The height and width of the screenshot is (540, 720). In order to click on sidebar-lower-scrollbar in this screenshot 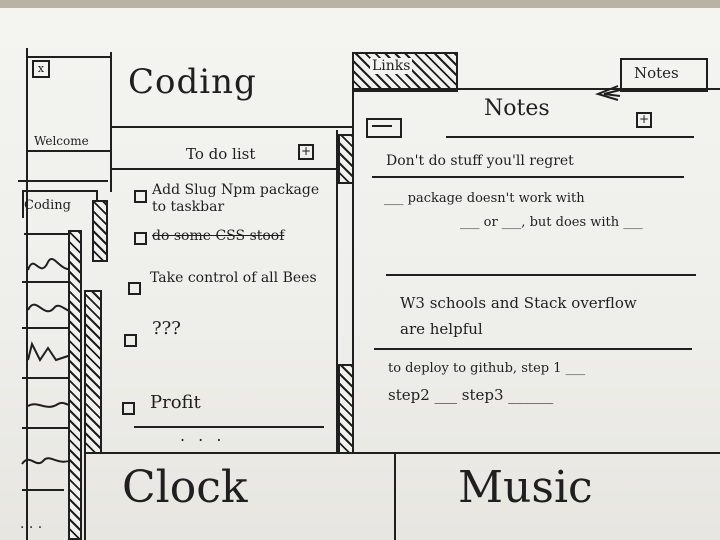, I will do `click(93, 372)`.